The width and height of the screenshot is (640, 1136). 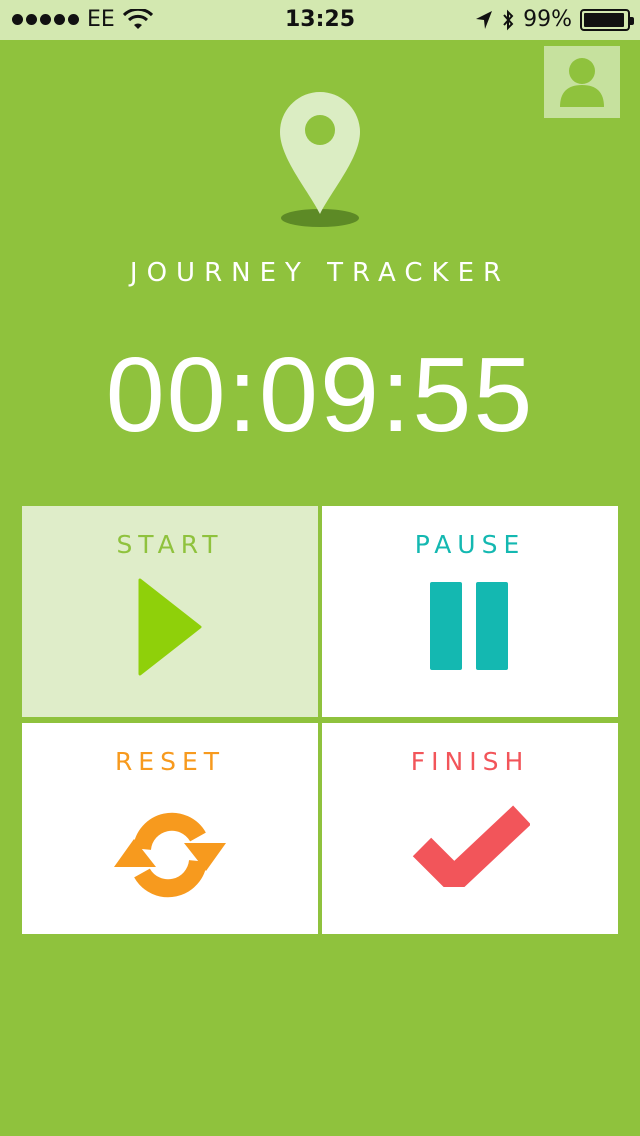 I want to click on finish-label: FINISH, so click(x=470, y=761).